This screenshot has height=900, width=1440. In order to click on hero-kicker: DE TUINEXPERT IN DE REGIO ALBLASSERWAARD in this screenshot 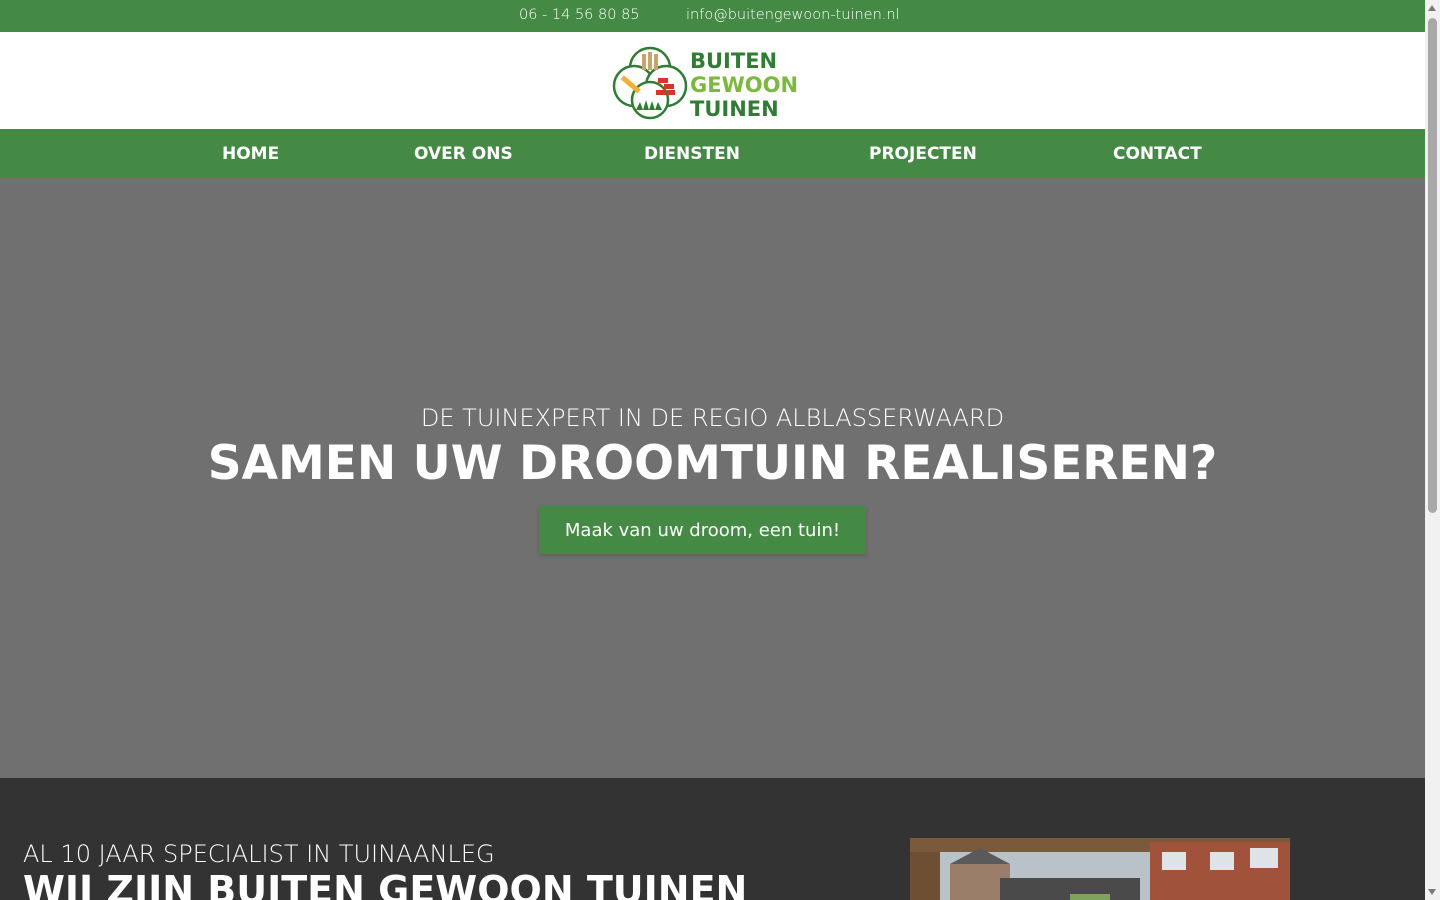, I will do `click(712, 418)`.